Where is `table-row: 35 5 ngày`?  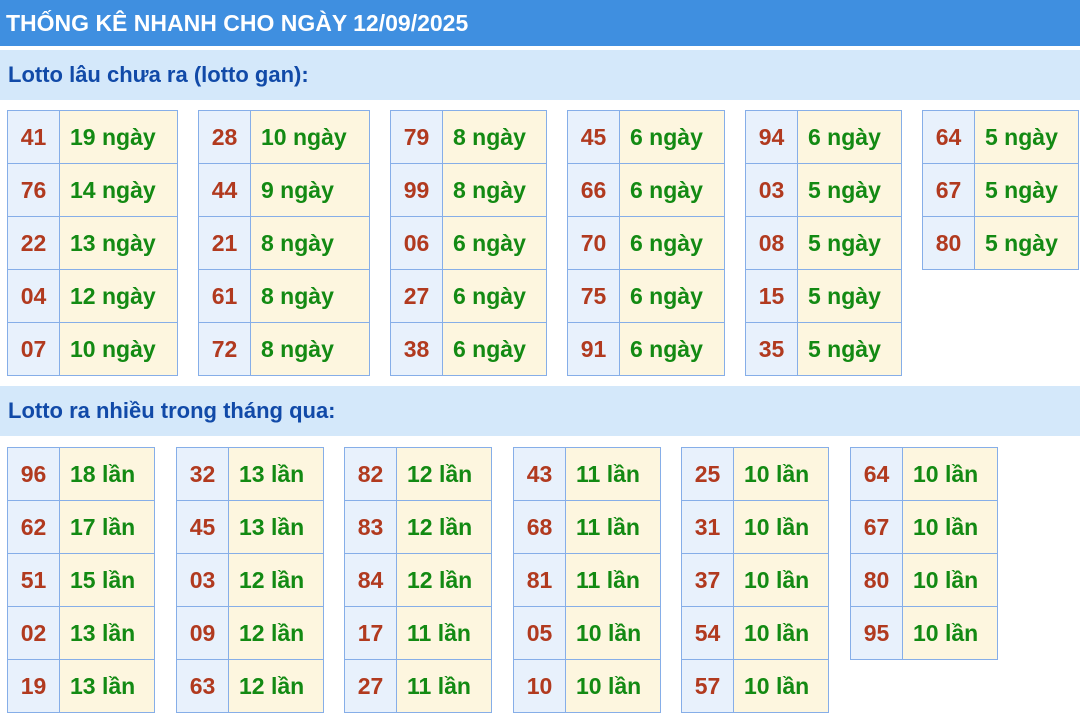 table-row: 35 5 ngày is located at coordinates (823, 349).